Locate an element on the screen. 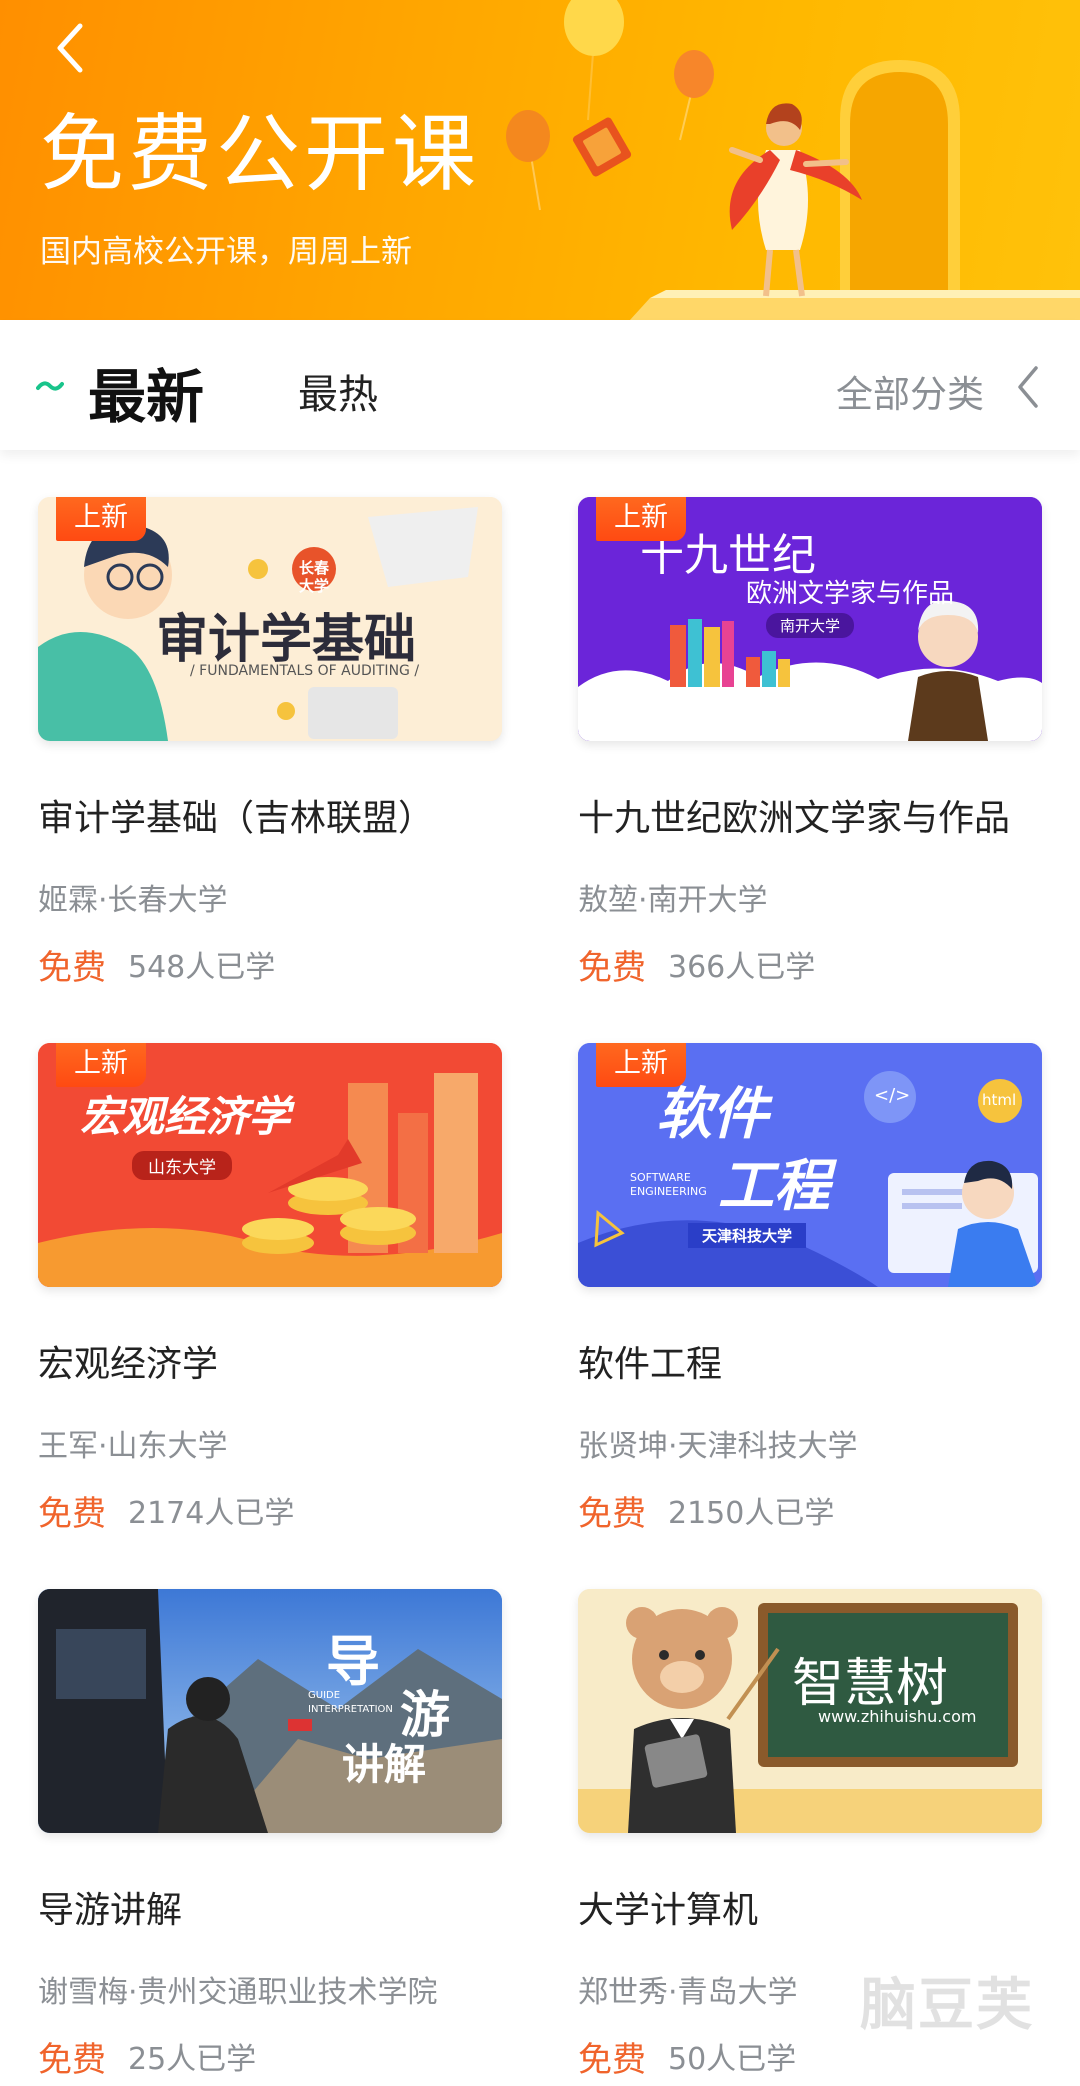  page-title: 免费公开课 is located at coordinates (260, 154).